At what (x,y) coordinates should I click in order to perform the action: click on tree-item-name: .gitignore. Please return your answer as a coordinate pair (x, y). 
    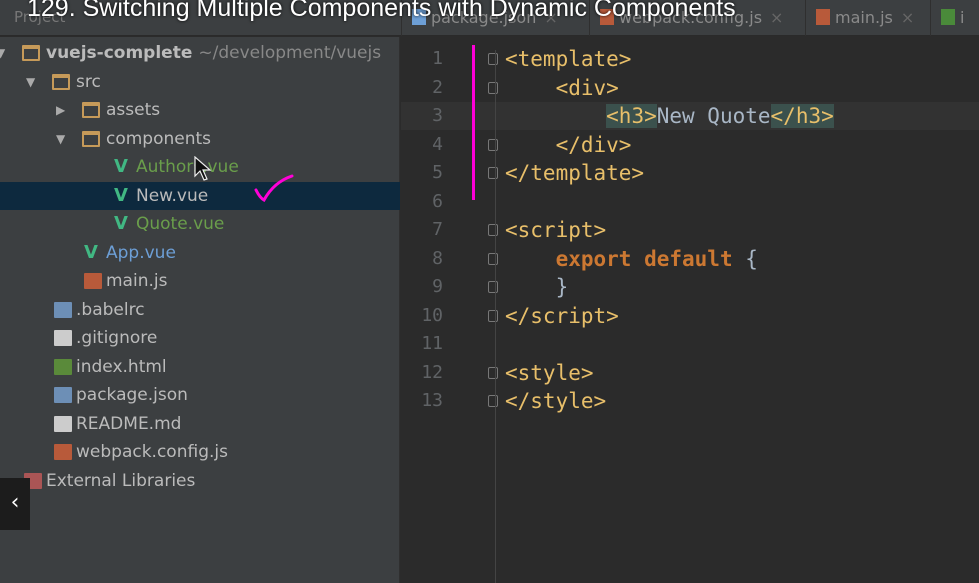
    Looking at the image, I should click on (117, 338).